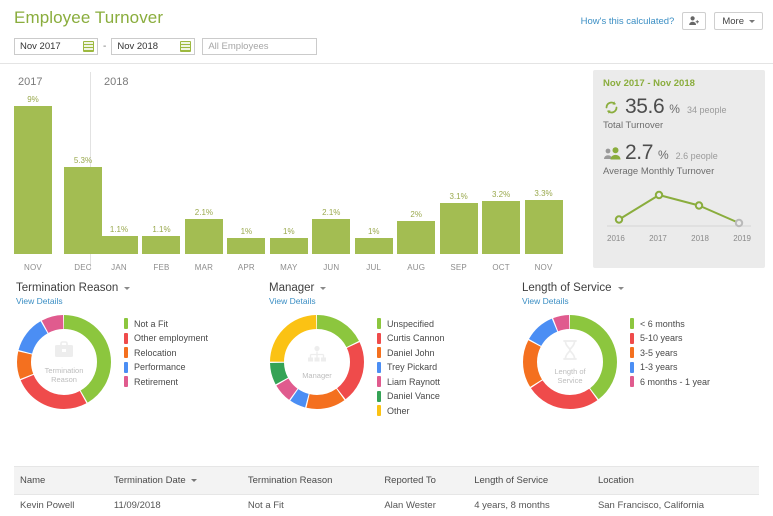  I want to click on legend-item: 5-10 years, so click(670, 338).